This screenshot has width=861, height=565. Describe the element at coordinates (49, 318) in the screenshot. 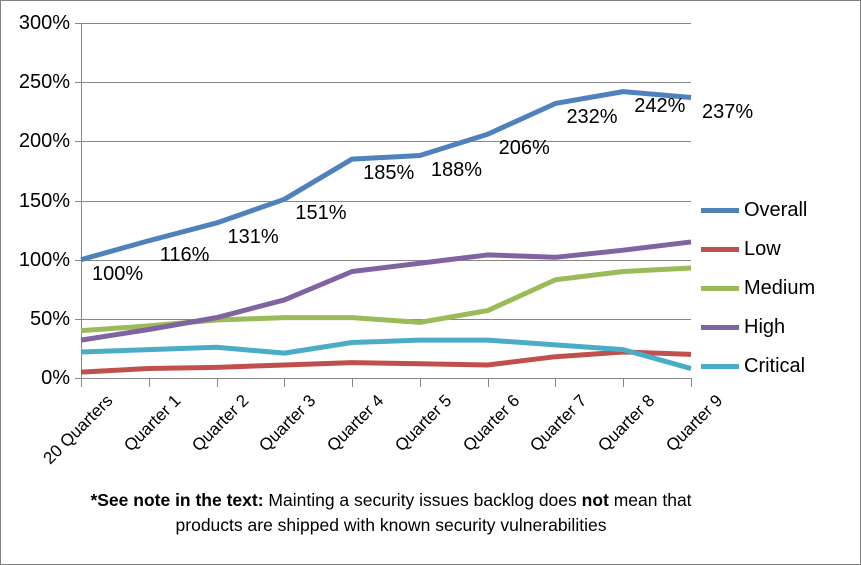

I see `y-axis-label: 50%` at that location.